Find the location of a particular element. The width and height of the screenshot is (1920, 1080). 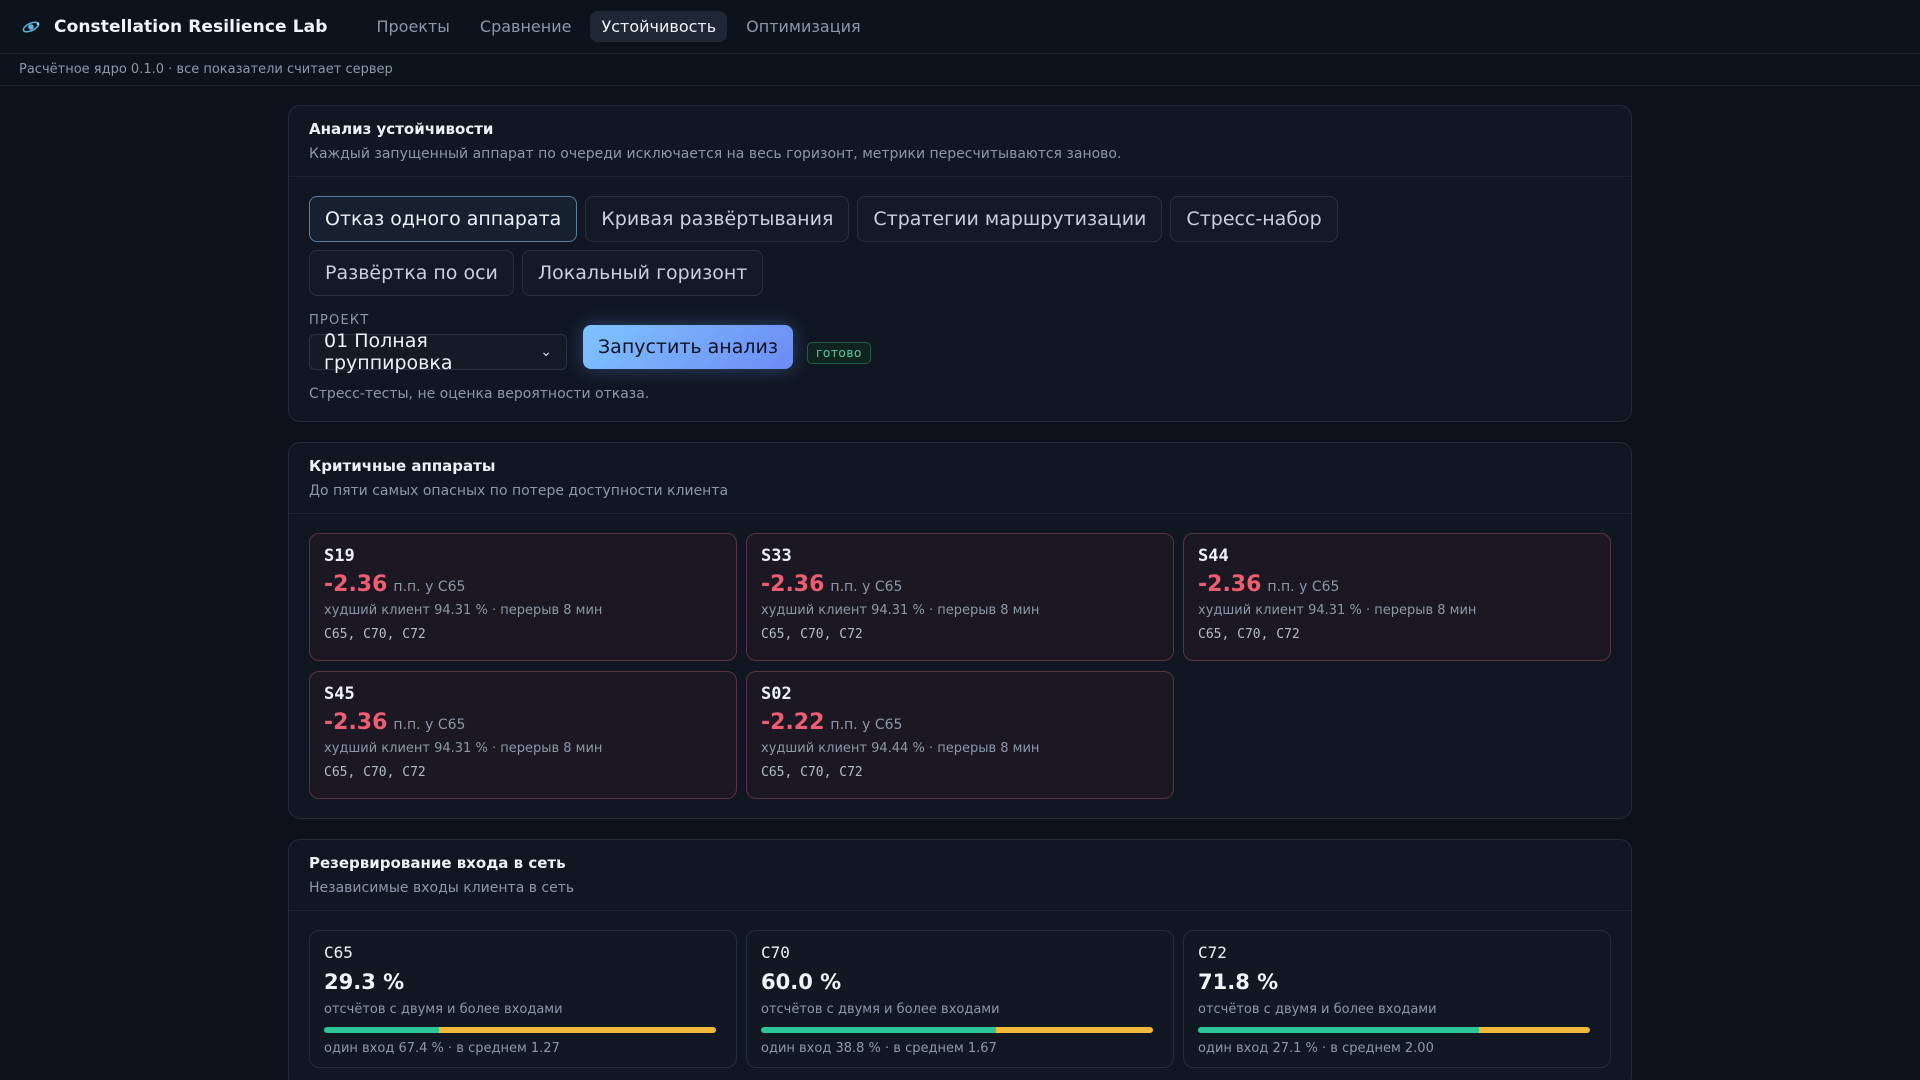

critical-title: Критичные аппараты is located at coordinates (402, 466).